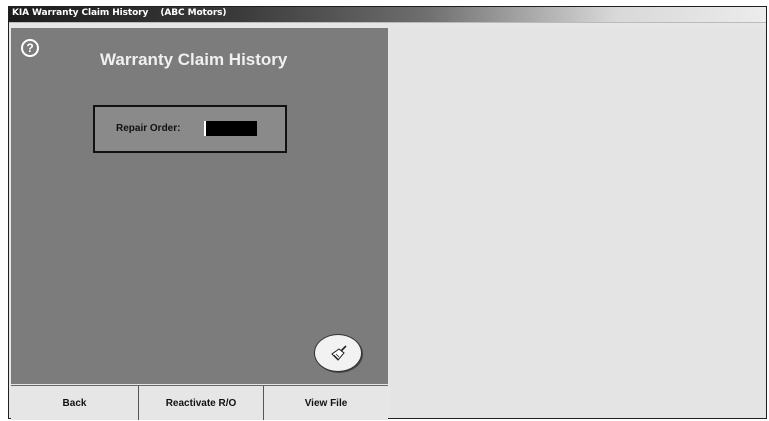 Image resolution: width=769 pixels, height=421 pixels. I want to click on view-file-button: View File, so click(326, 403).